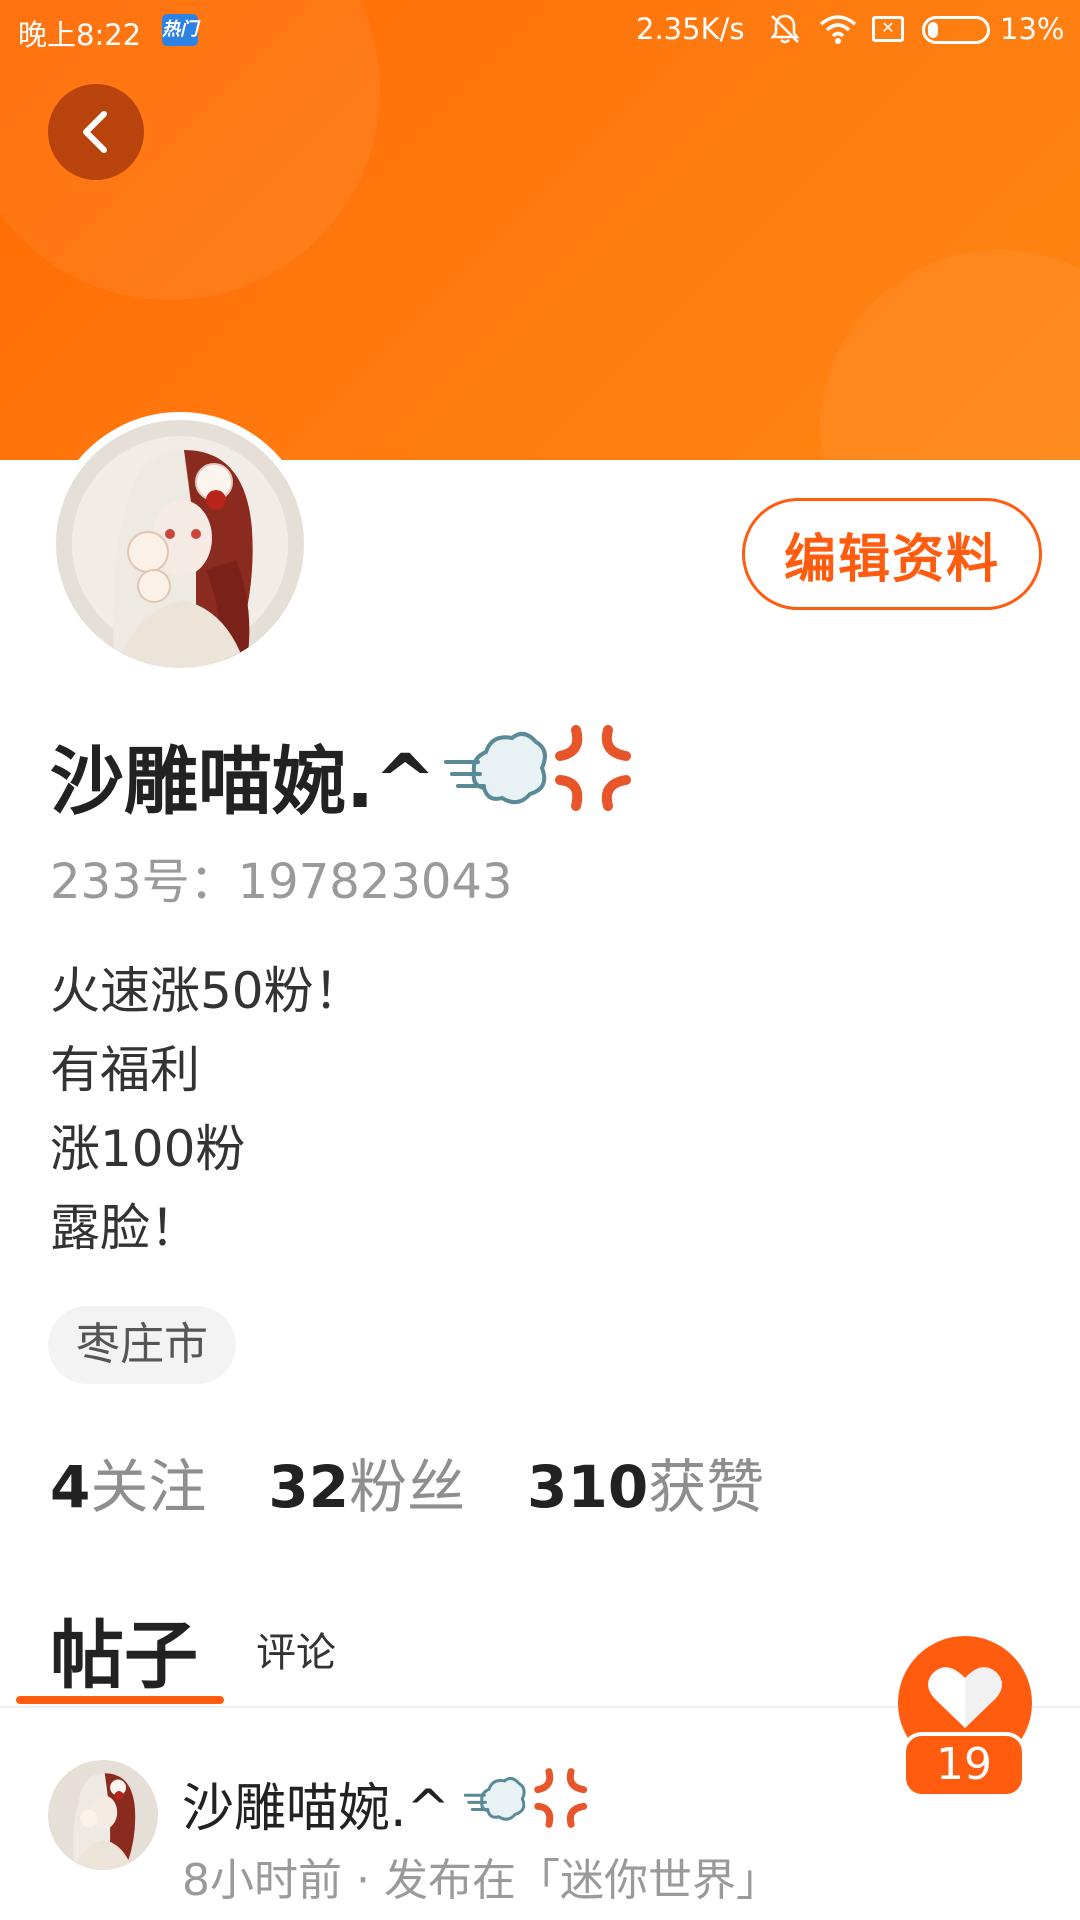 The width and height of the screenshot is (1080, 1920). Describe the element at coordinates (180, 30) in the screenshot. I see `hot-app-badge: 热门` at that location.